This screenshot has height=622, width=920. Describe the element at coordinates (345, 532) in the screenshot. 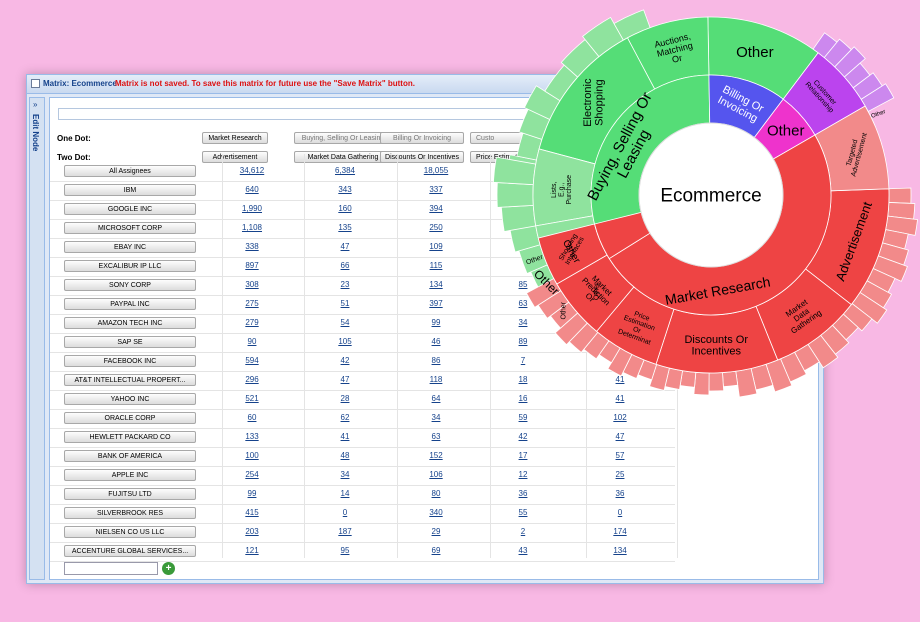

I see `count-link: 187` at that location.